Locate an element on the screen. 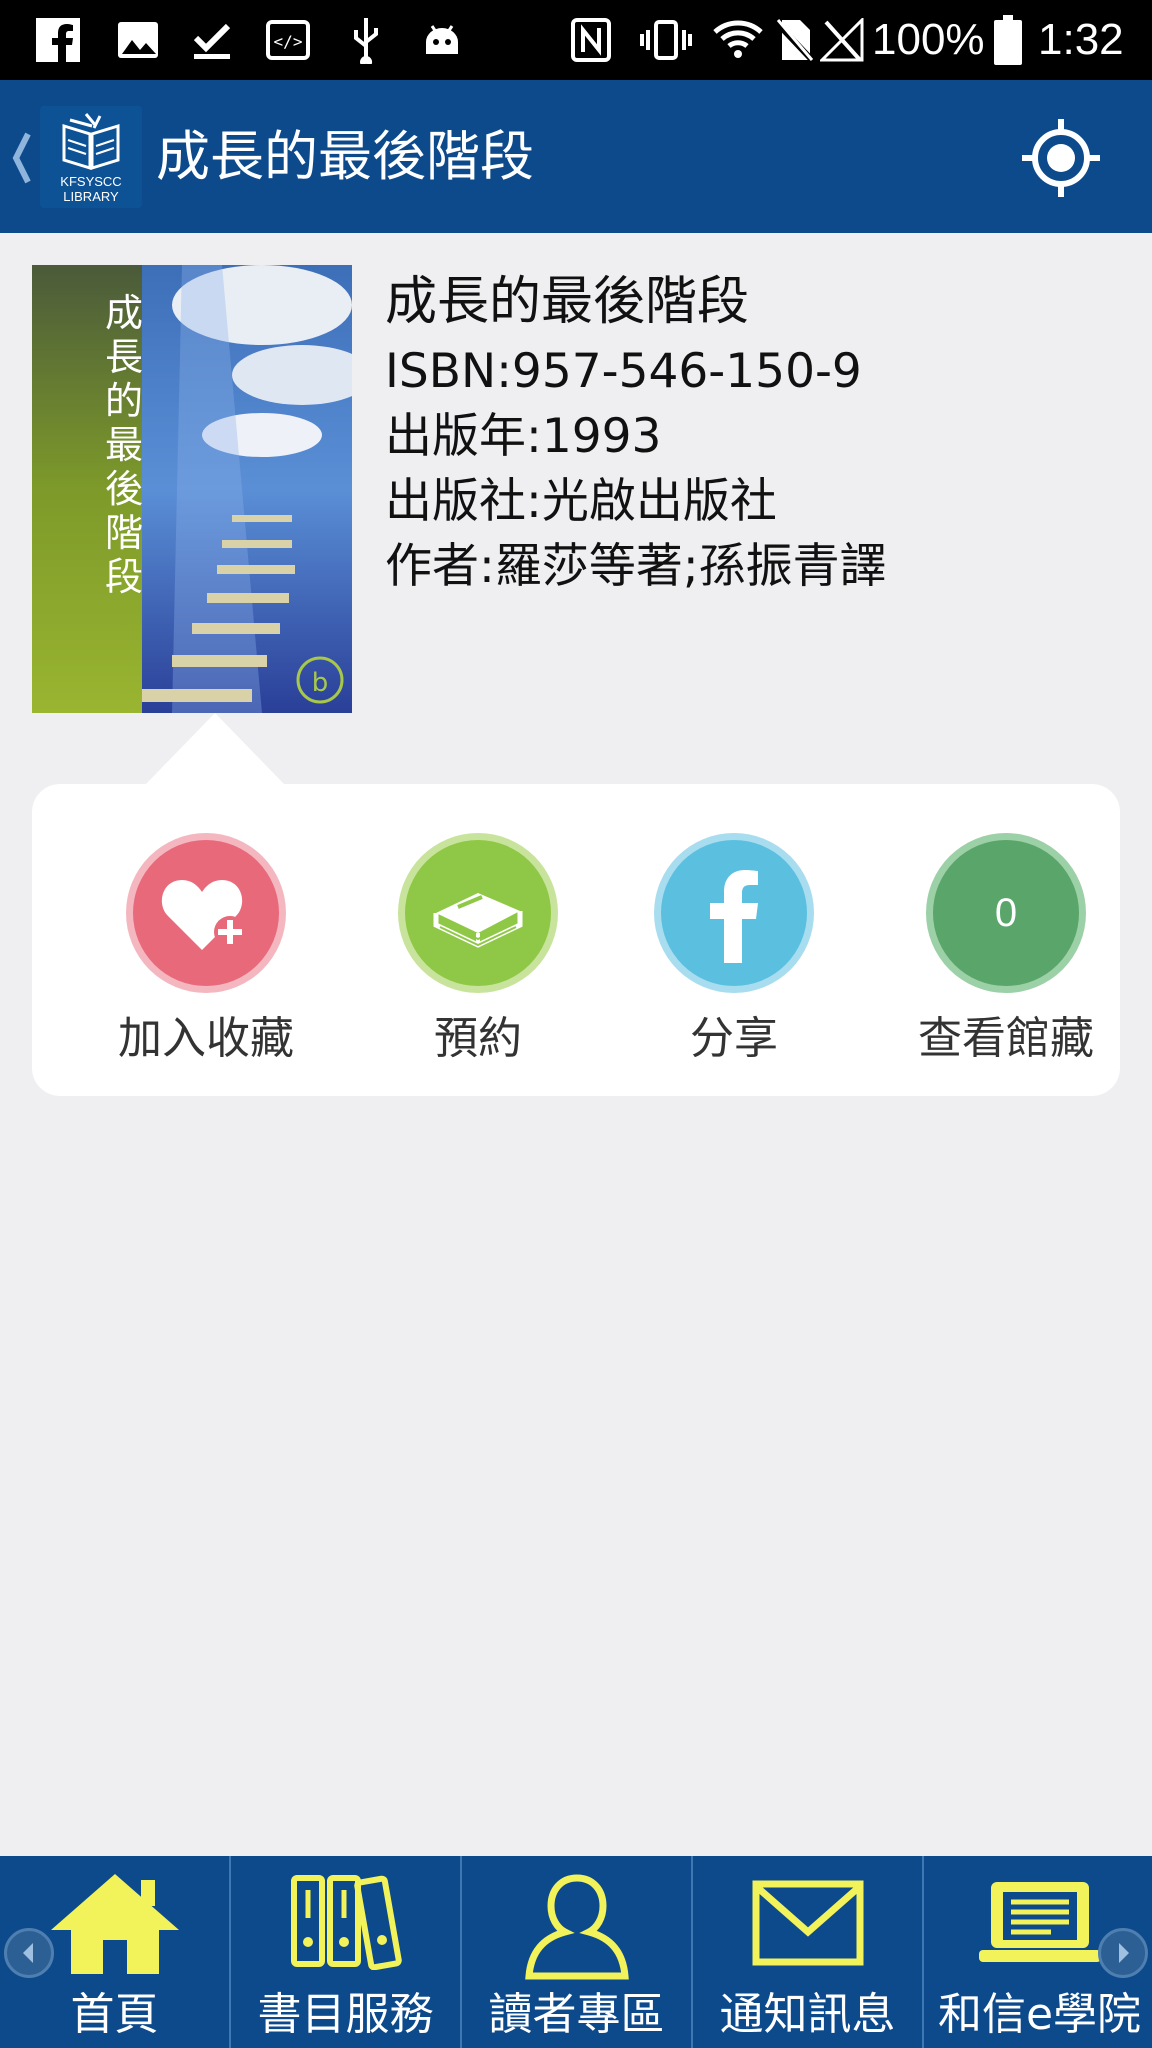 This screenshot has width=1152, height=2048. book-cover: b 成長的最後階段 is located at coordinates (192, 489).